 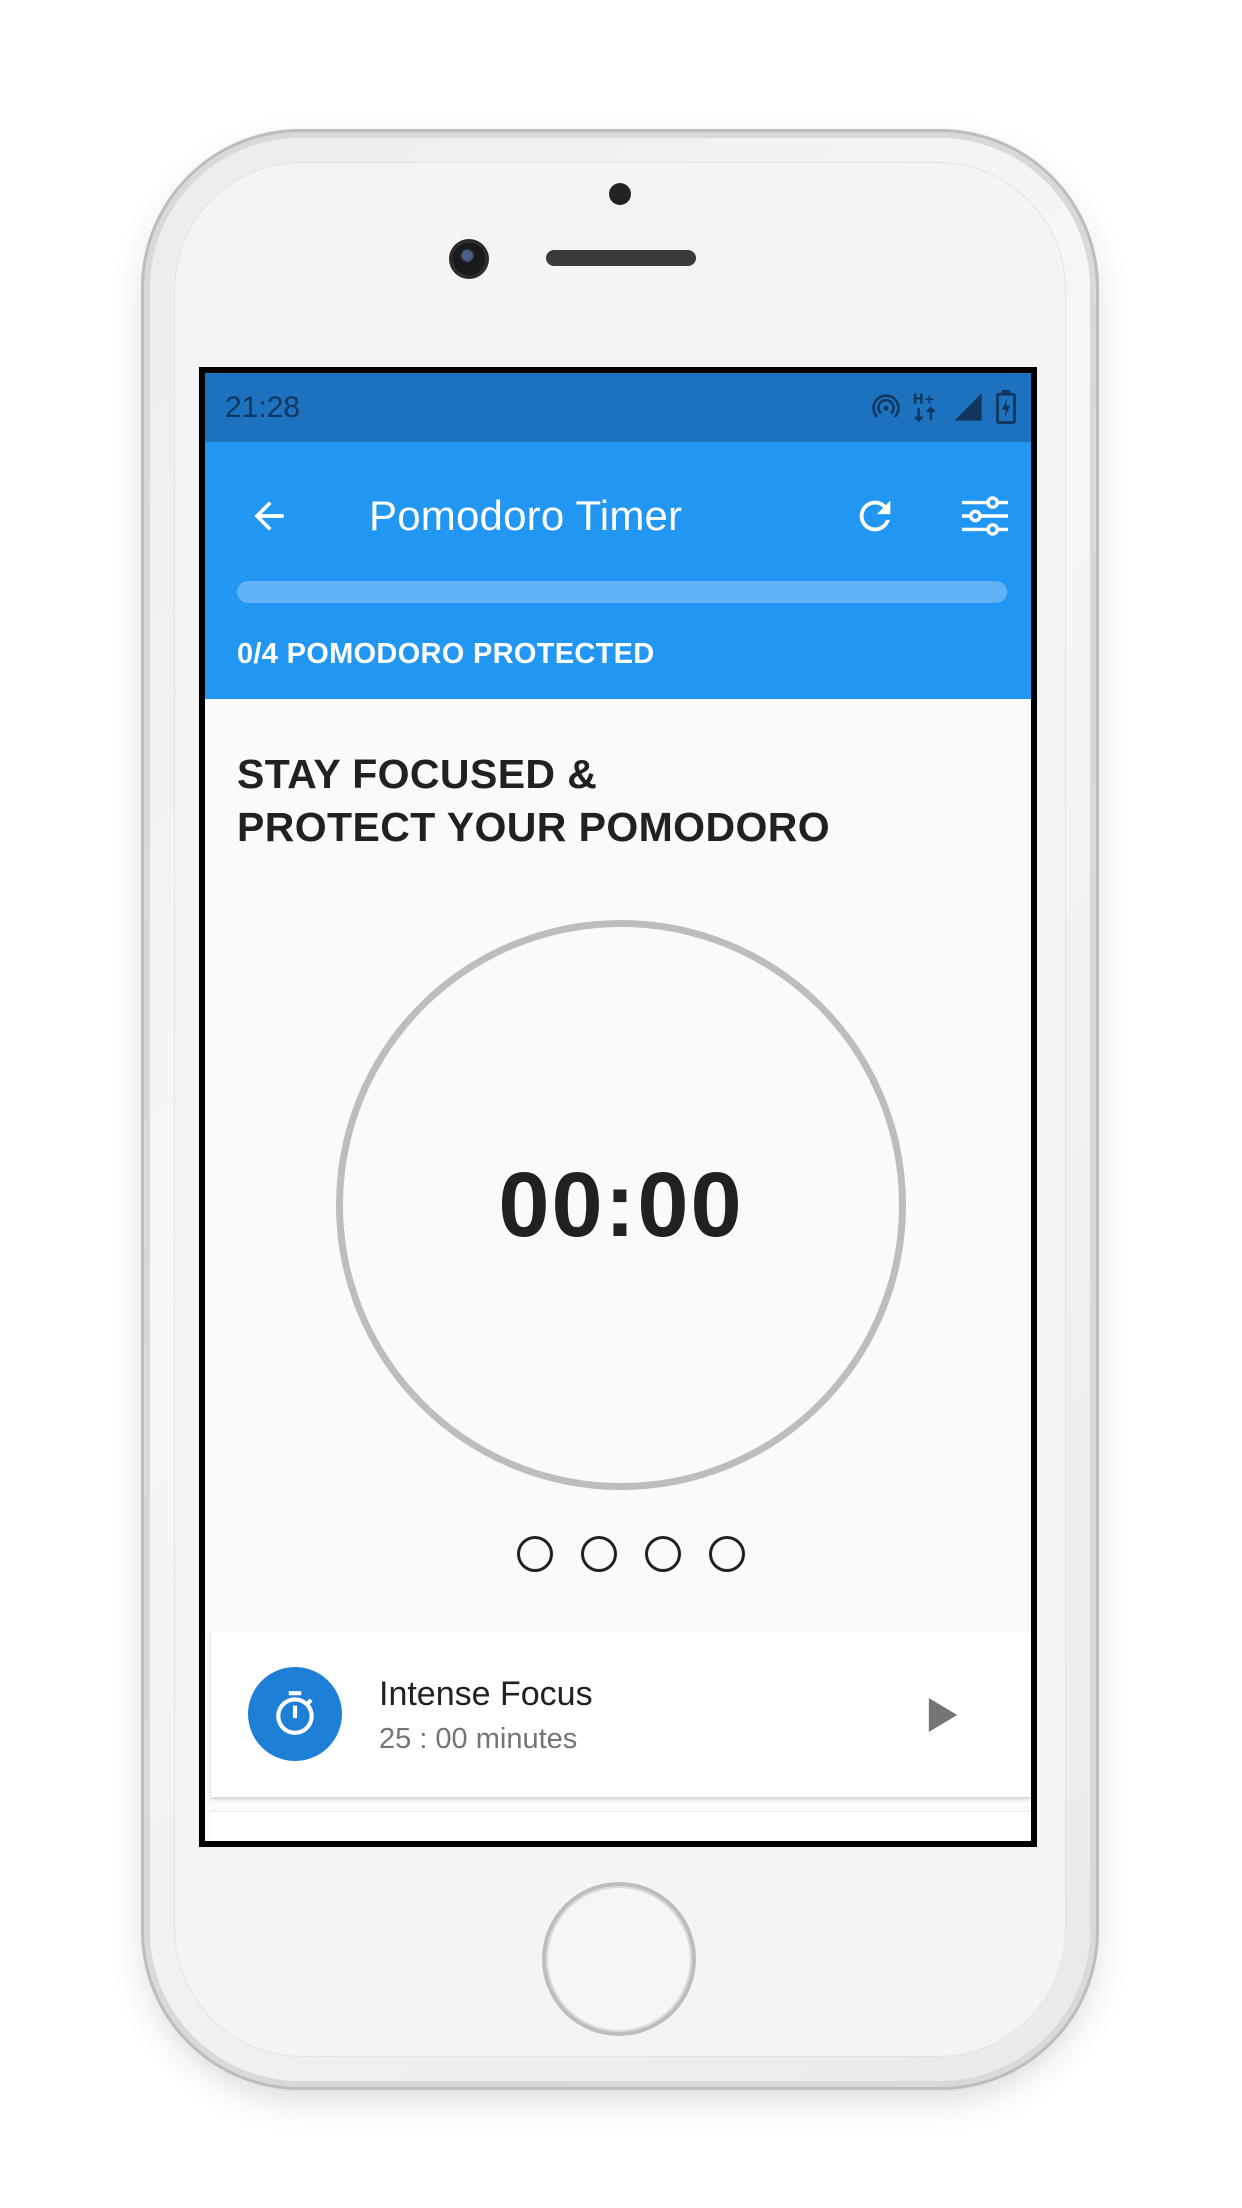 I want to click on battery-charging-icon, so click(x=1006, y=407).